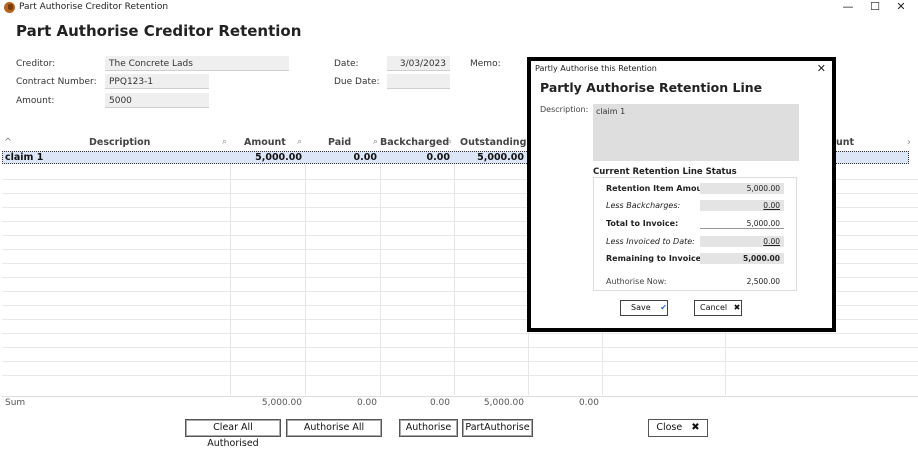 This screenshot has height=452, width=918. What do you see at coordinates (742, 188) in the screenshot?
I see `retention-item-amount-value: 5,000.00` at bounding box center [742, 188].